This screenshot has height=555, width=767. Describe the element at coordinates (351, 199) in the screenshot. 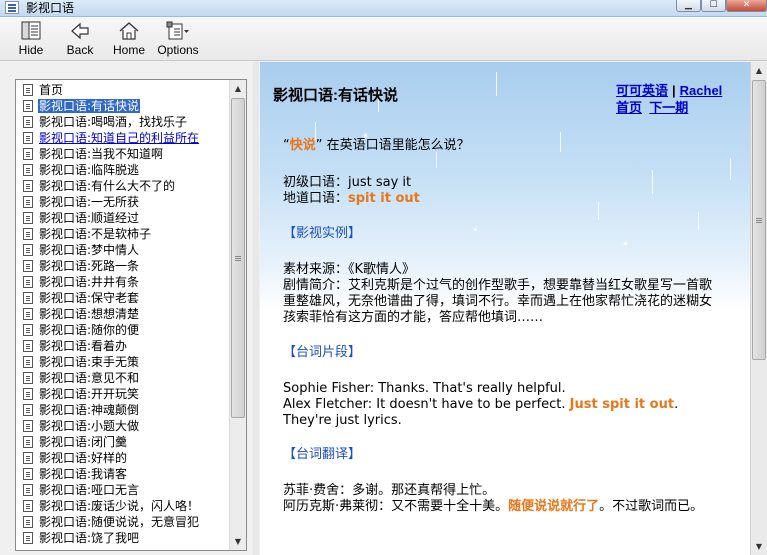

I see `advanced-expression: 地道口语：spit it out` at that location.